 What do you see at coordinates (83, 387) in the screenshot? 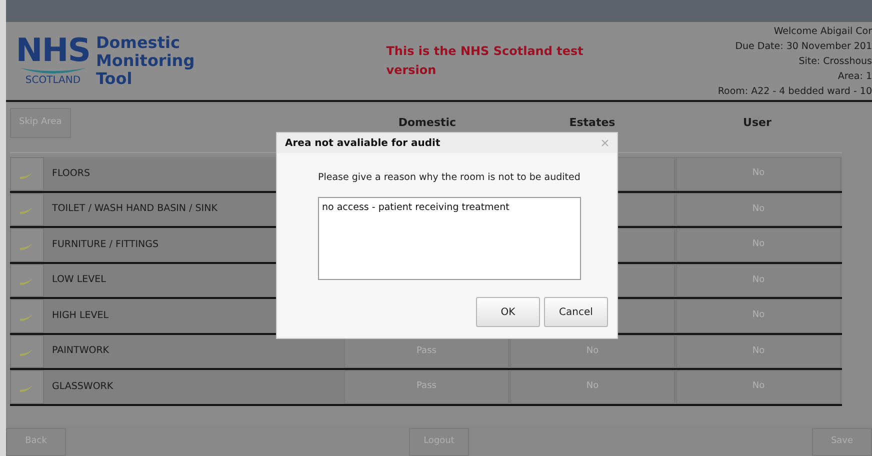
I see `category-label: GLASSWORK` at bounding box center [83, 387].